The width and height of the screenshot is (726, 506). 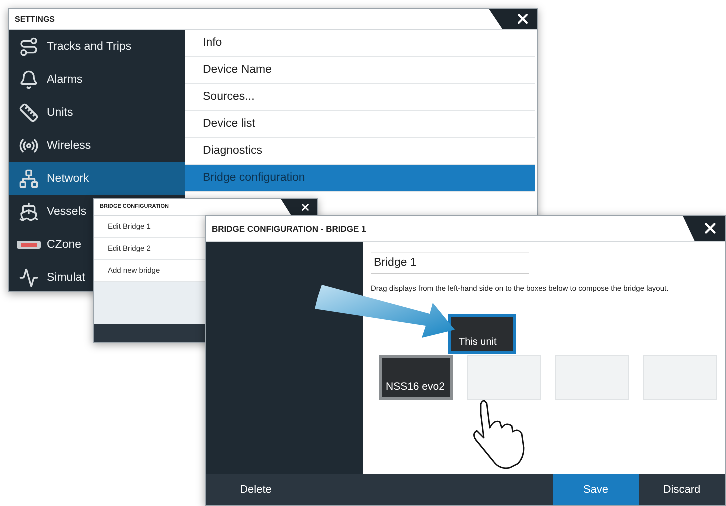 I want to click on dialog-title: BRIDGE CONFIGURATION - BRIDGE 1, so click(x=288, y=229).